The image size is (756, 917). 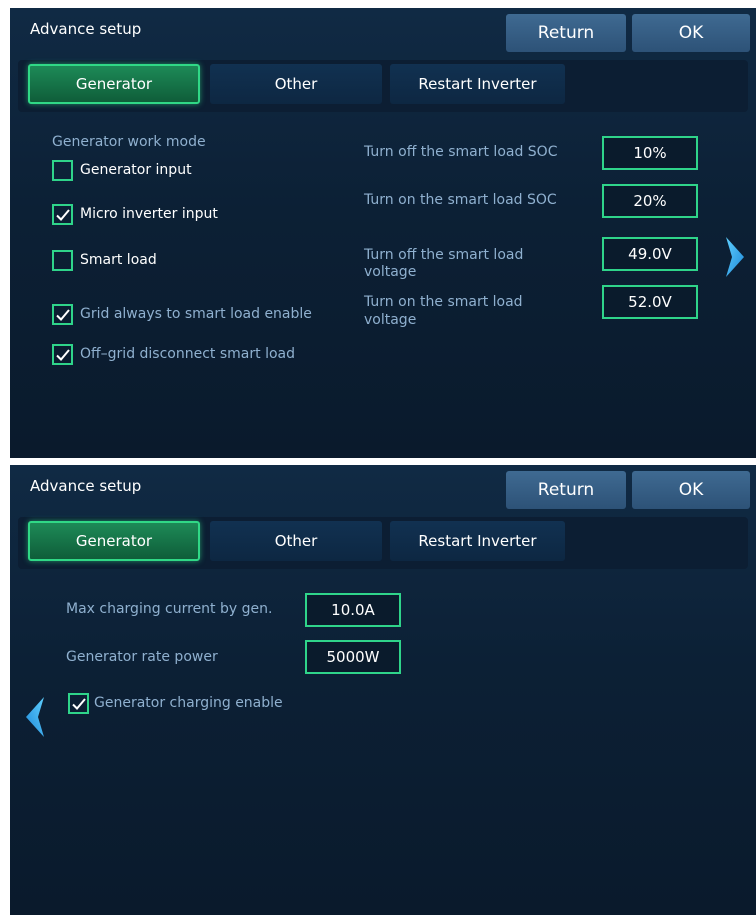 I want to click on turn-off-smart-load-voltage-label-line1: Turn off the smart load, so click(x=444, y=255).